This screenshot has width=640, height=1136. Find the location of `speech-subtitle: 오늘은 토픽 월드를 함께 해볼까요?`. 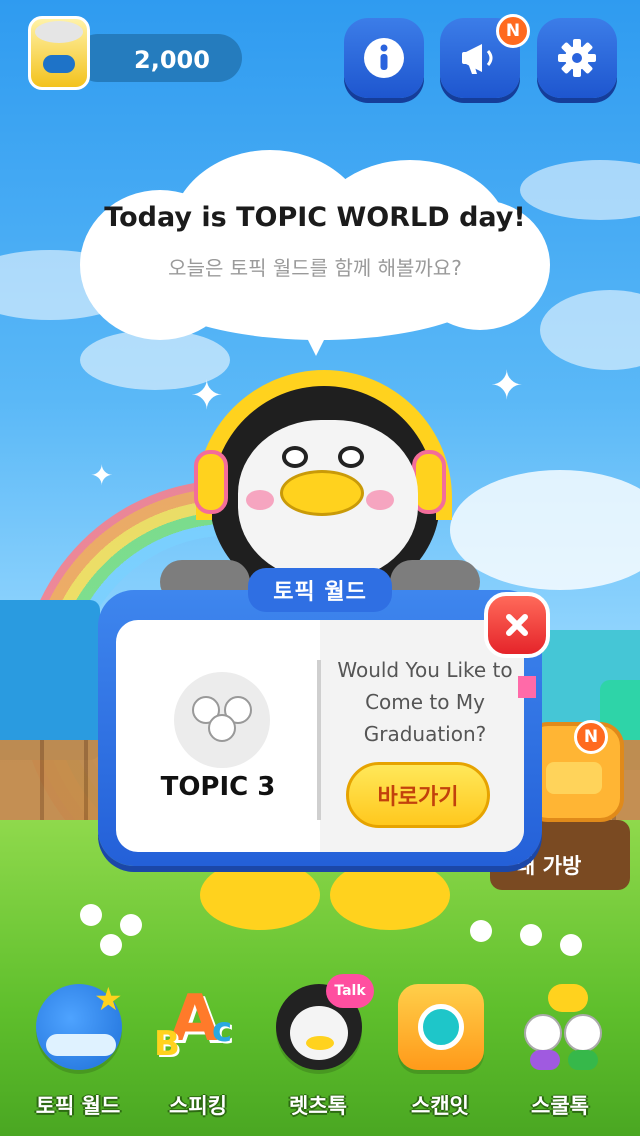

speech-subtitle: 오늘은 토픽 월드를 함께 해볼까요? is located at coordinates (315, 268).